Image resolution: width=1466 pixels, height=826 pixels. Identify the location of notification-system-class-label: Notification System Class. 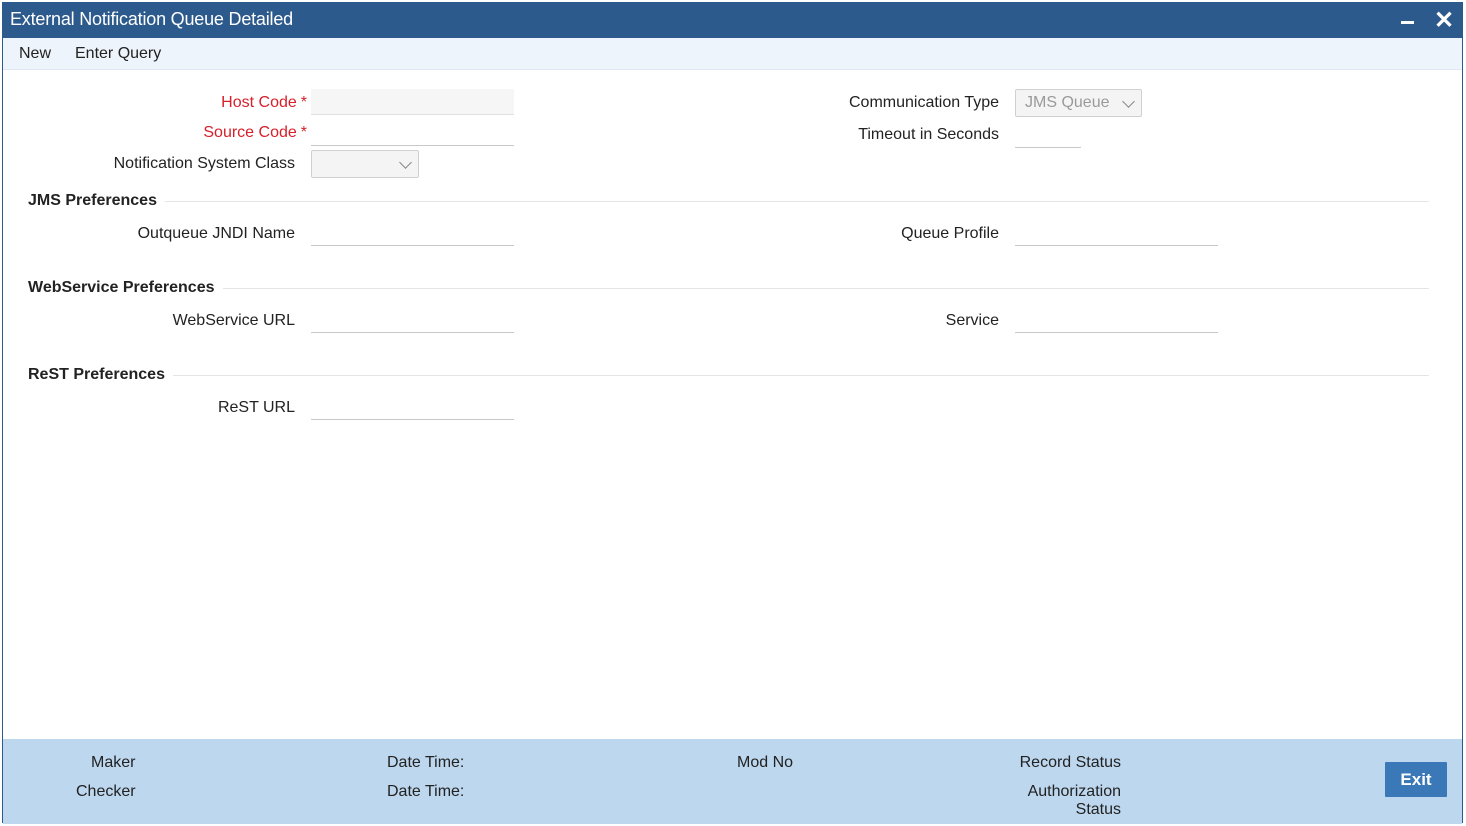
(204, 163).